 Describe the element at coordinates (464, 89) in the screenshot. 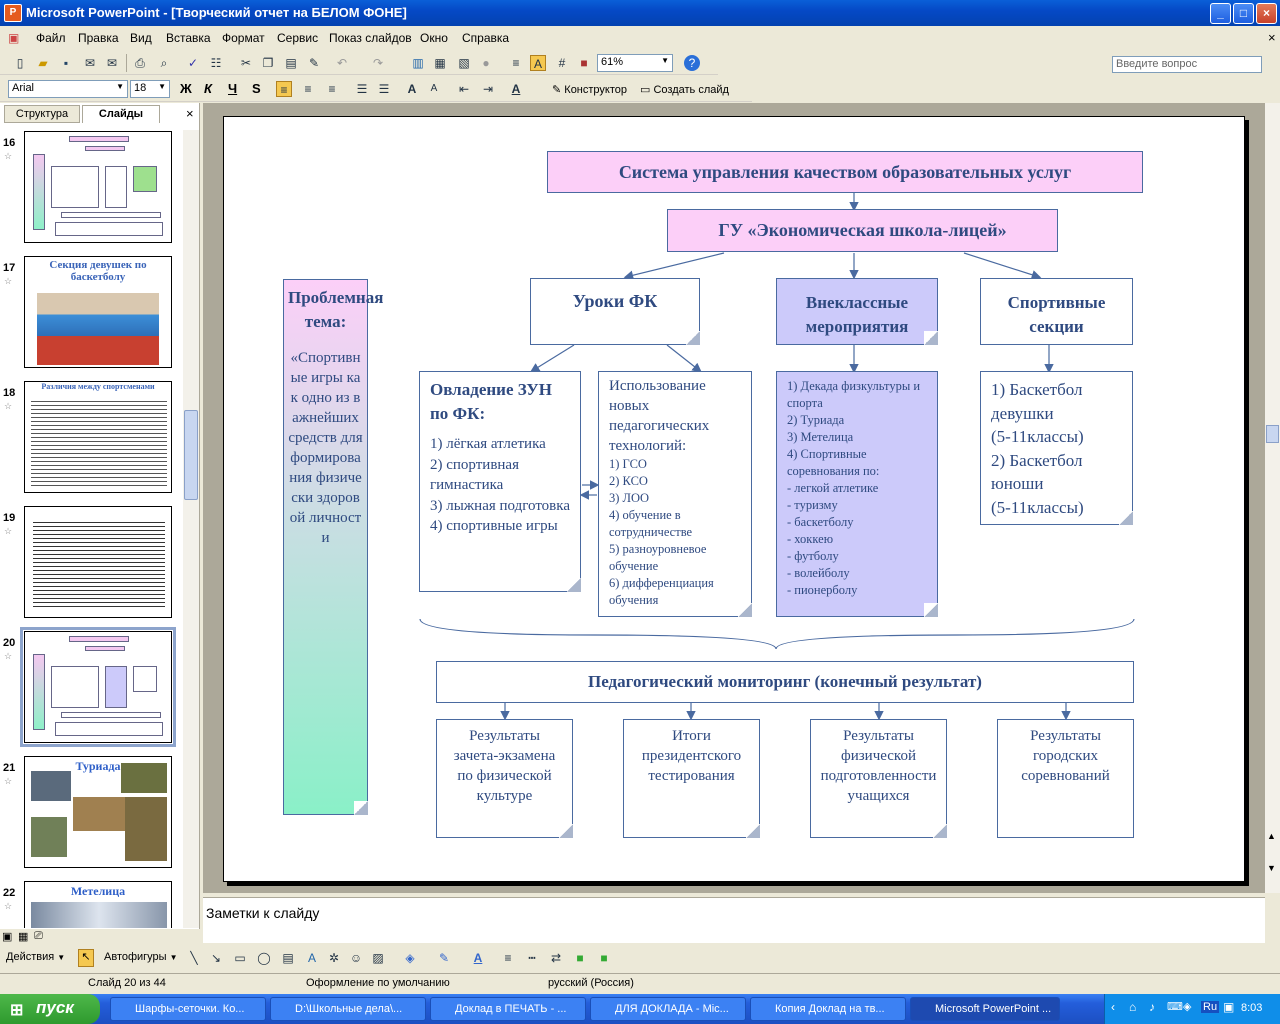

I see `decrease-indent-icon: ⇤` at that location.